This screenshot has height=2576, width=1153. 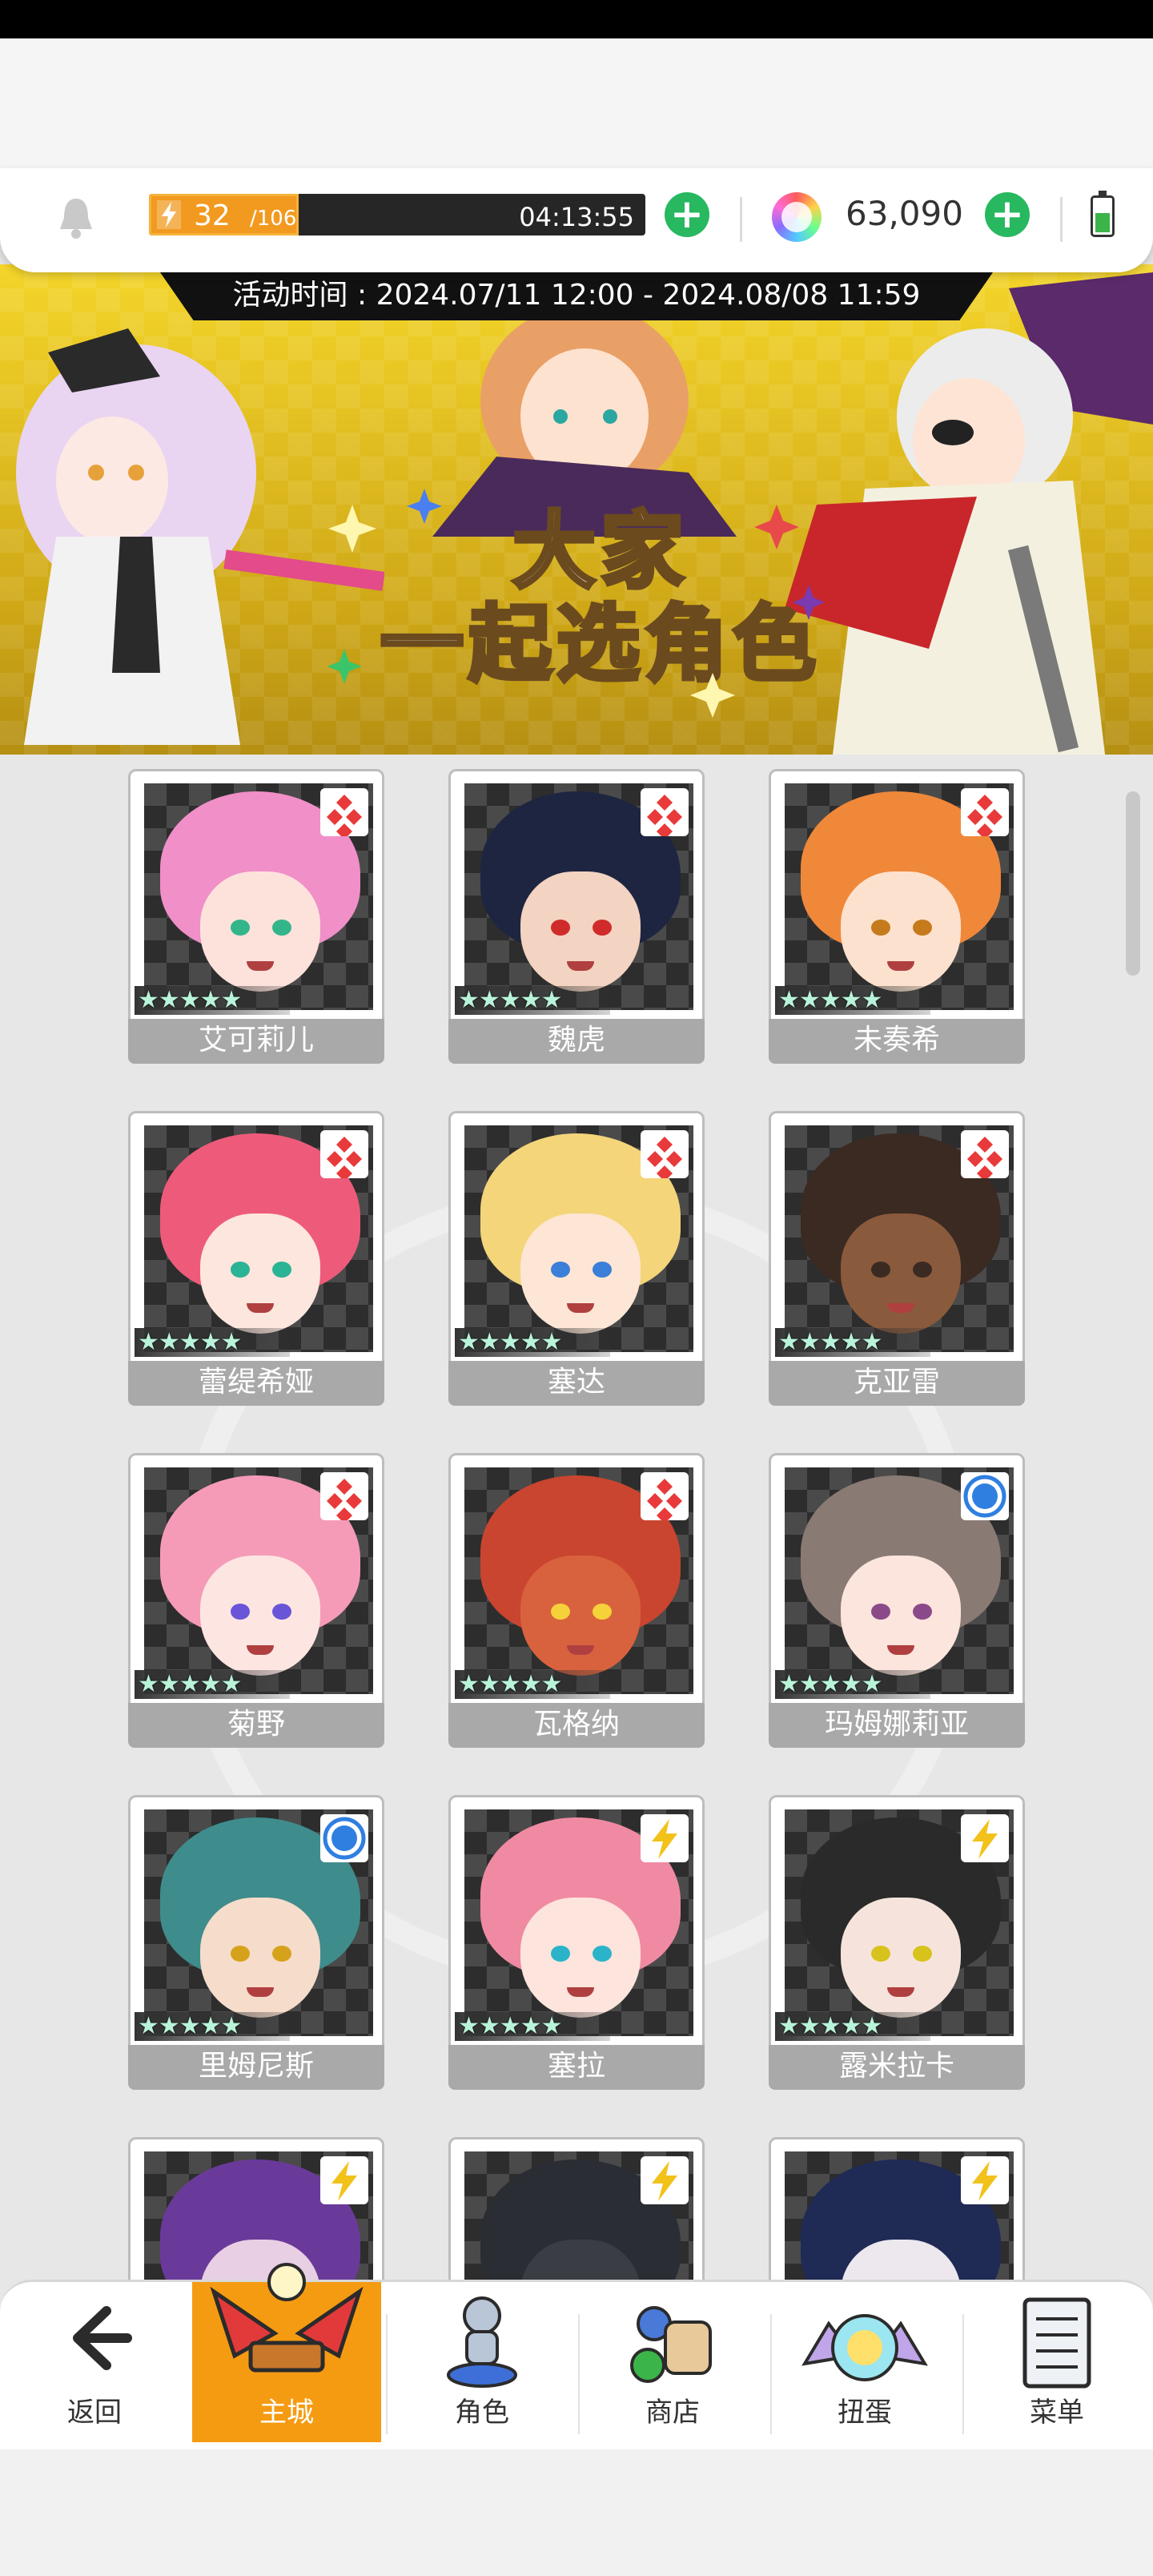 What do you see at coordinates (897, 1041) in the screenshot?
I see `character-name: 未奏希` at bounding box center [897, 1041].